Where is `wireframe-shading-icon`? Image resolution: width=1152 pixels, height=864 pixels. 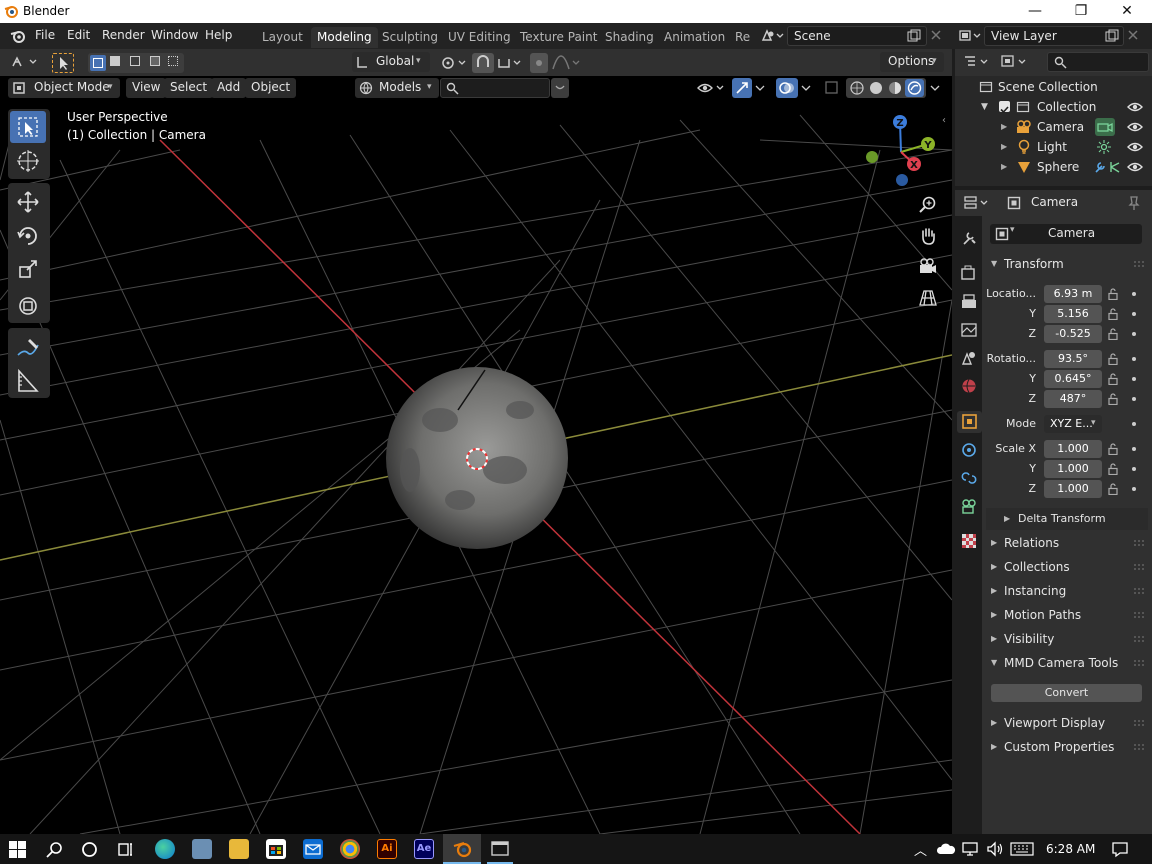
wireframe-shading-icon is located at coordinates (857, 88).